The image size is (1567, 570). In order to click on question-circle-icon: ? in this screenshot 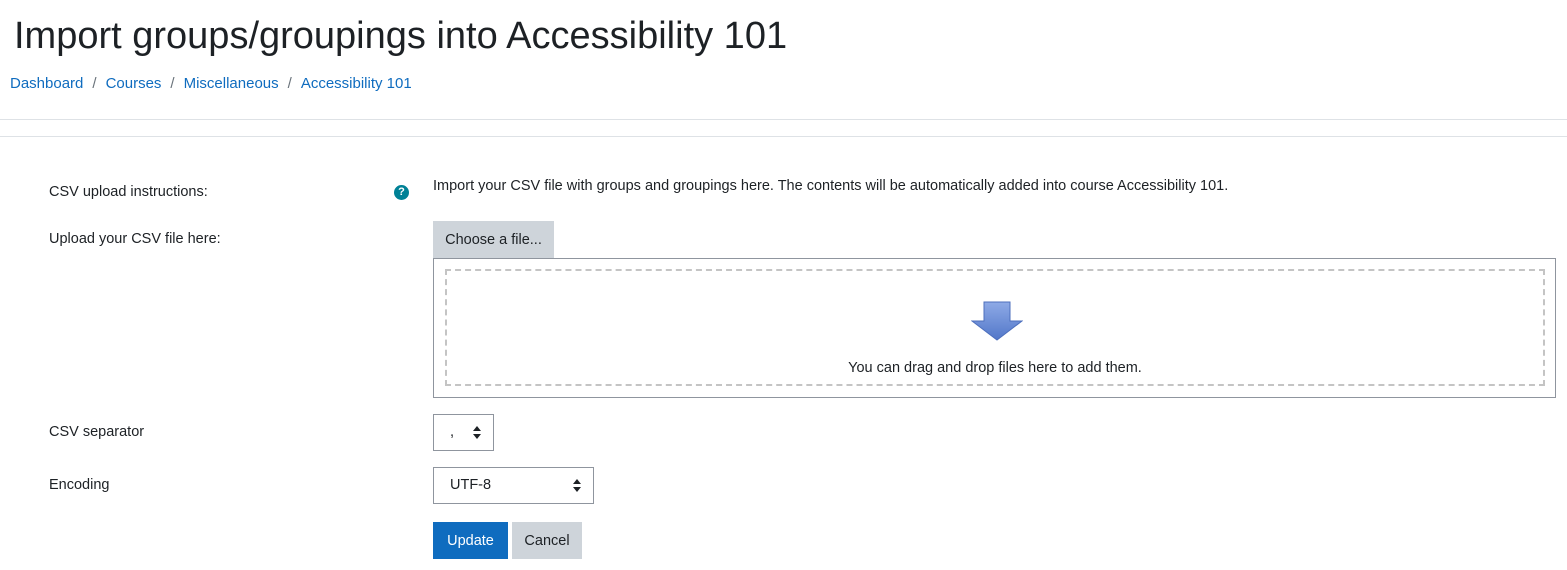, I will do `click(401, 192)`.